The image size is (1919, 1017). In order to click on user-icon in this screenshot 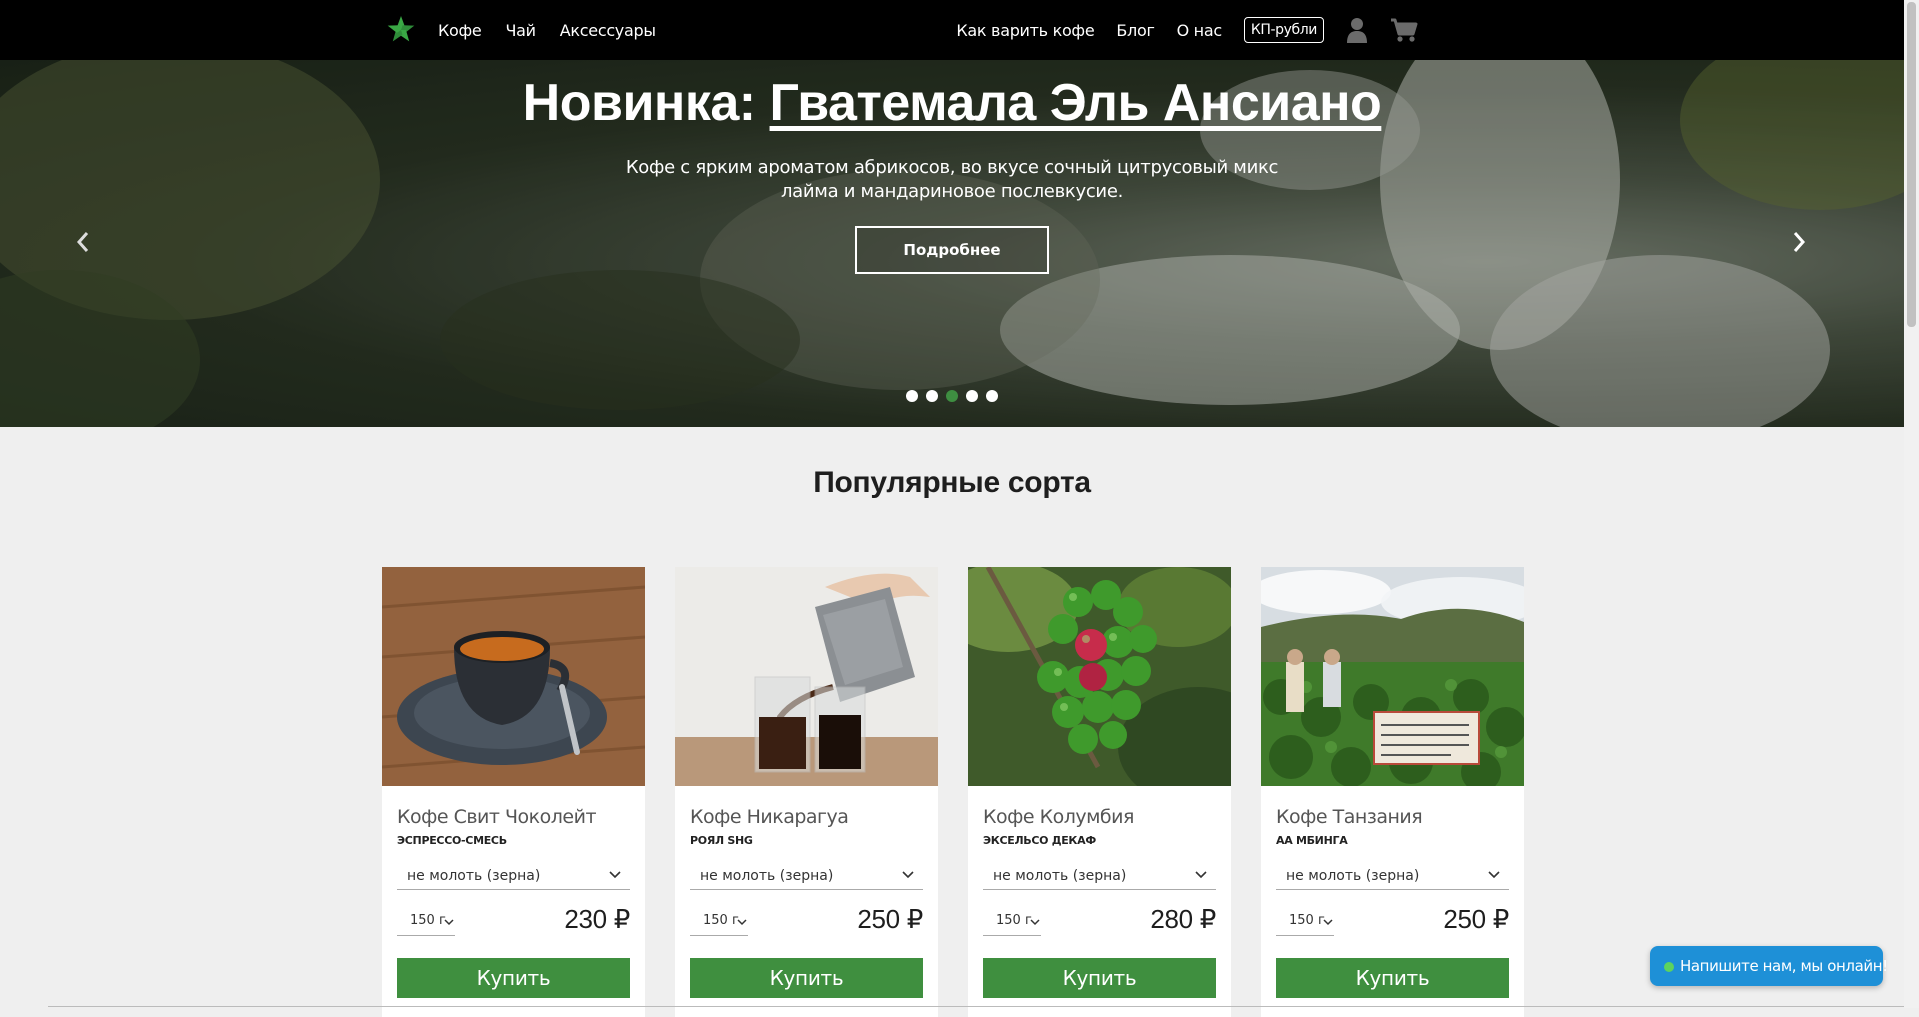, I will do `click(1357, 30)`.